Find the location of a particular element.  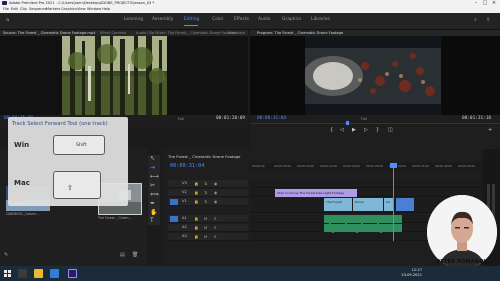

creator-name: PETER ROMANOV is located at coordinates (462, 262).